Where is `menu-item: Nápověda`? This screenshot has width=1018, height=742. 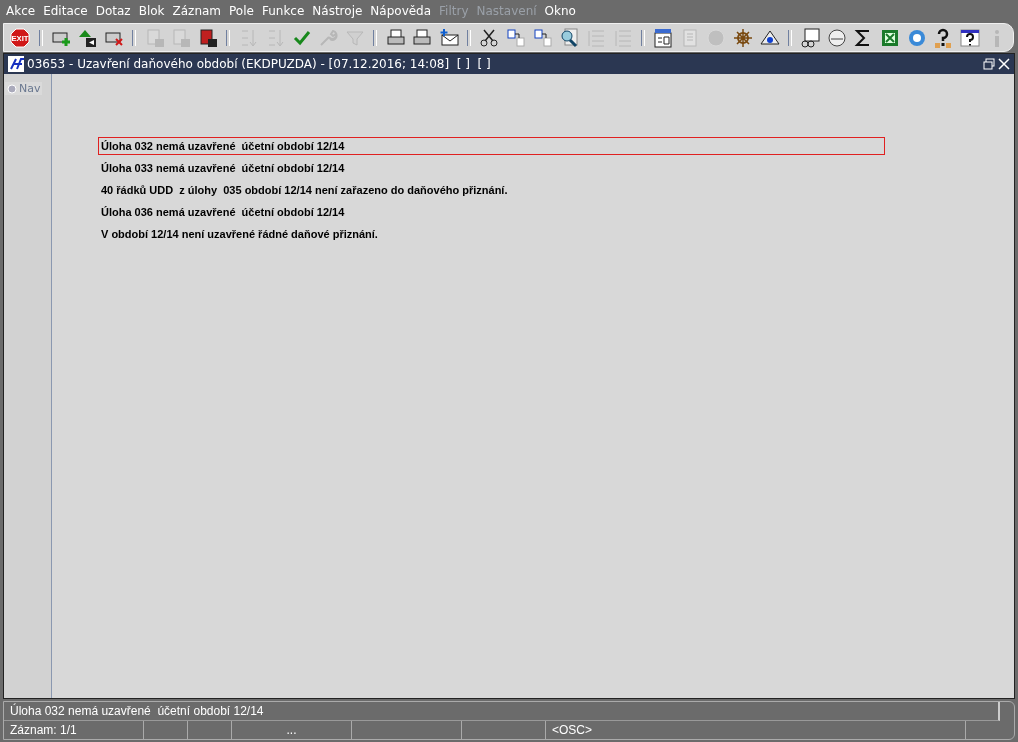 menu-item: Nápověda is located at coordinates (401, 11).